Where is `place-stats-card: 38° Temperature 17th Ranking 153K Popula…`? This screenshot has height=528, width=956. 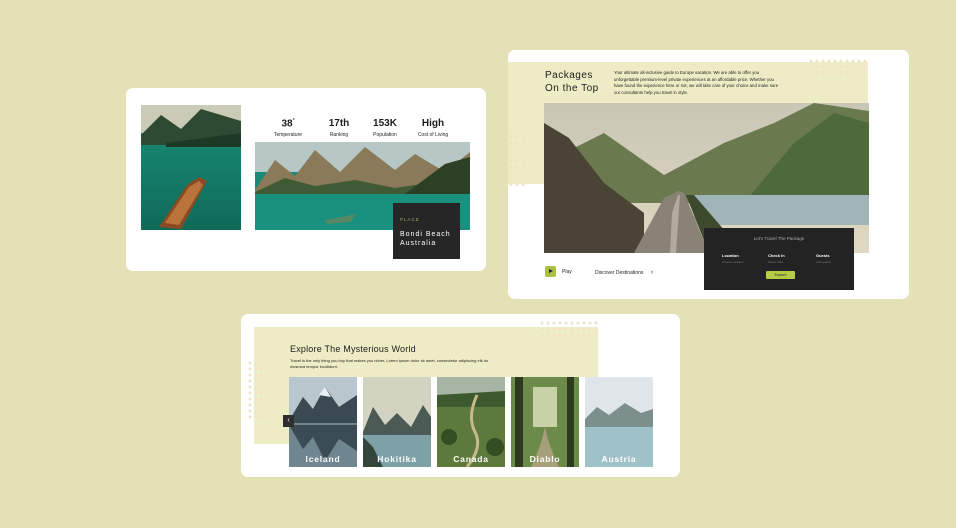
place-stats-card: 38° Temperature 17th Ranking 153K Popula… is located at coordinates (306, 179).